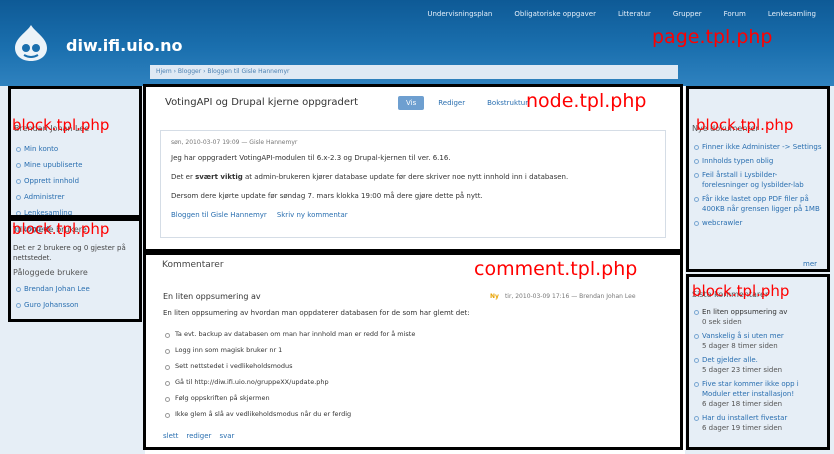  What do you see at coordinates (556, 269) in the screenshot?
I see `comment-tpl-label: comment.tpl.php` at bounding box center [556, 269].